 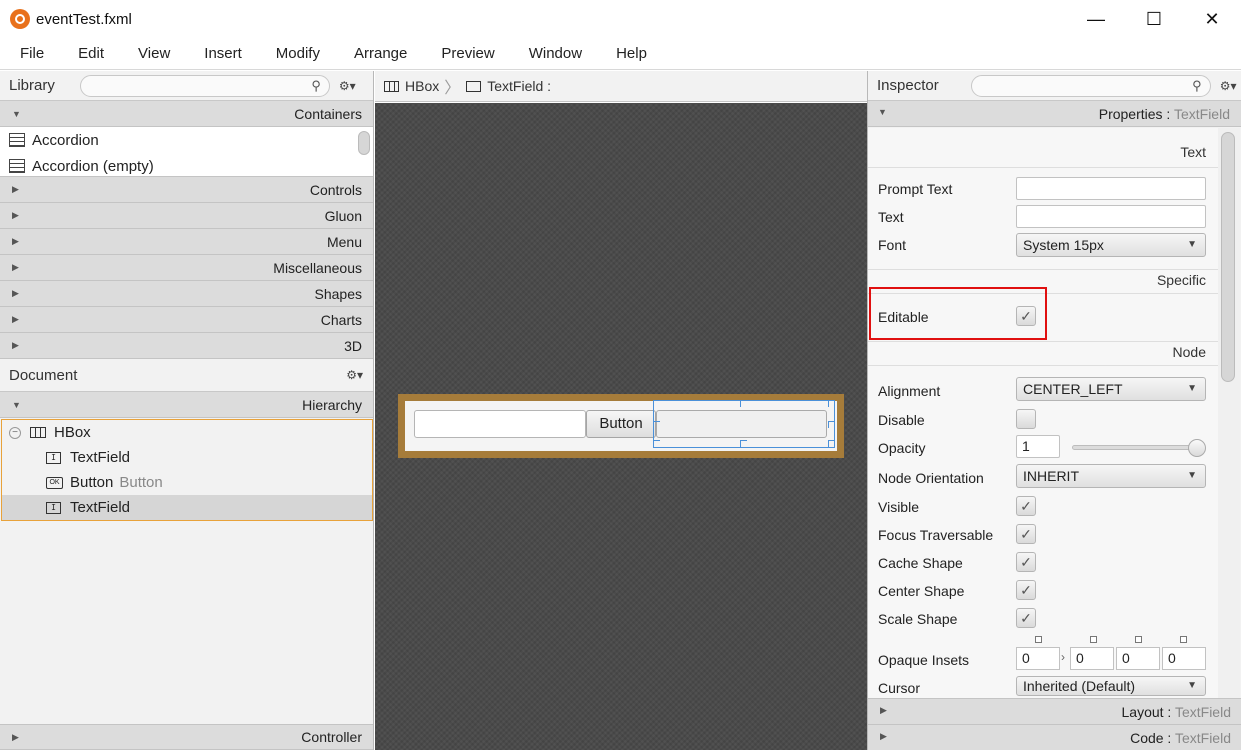 What do you see at coordinates (1136, 447) in the screenshot?
I see `opacity-slider-track` at bounding box center [1136, 447].